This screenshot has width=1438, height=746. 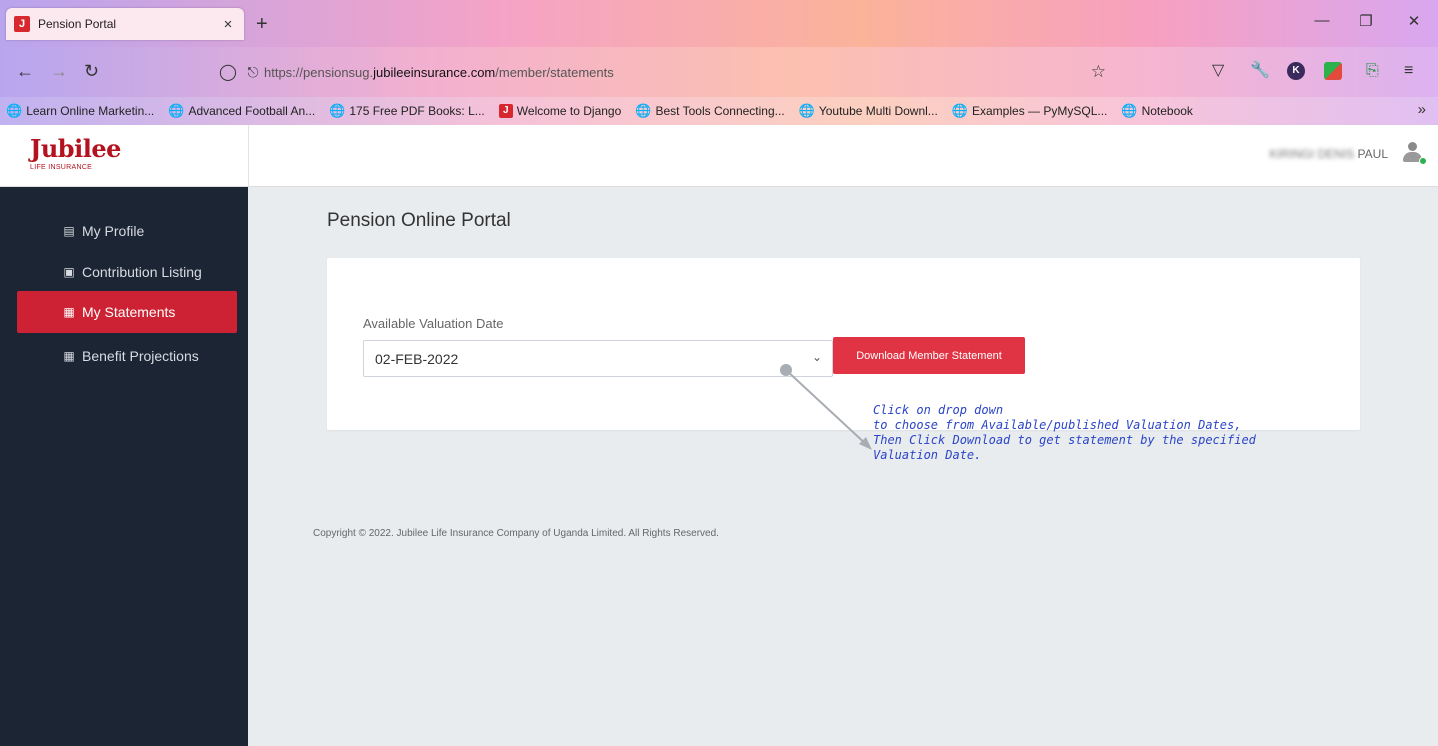 What do you see at coordinates (938, 410) in the screenshot?
I see `annotation-line: Click on drop down` at bounding box center [938, 410].